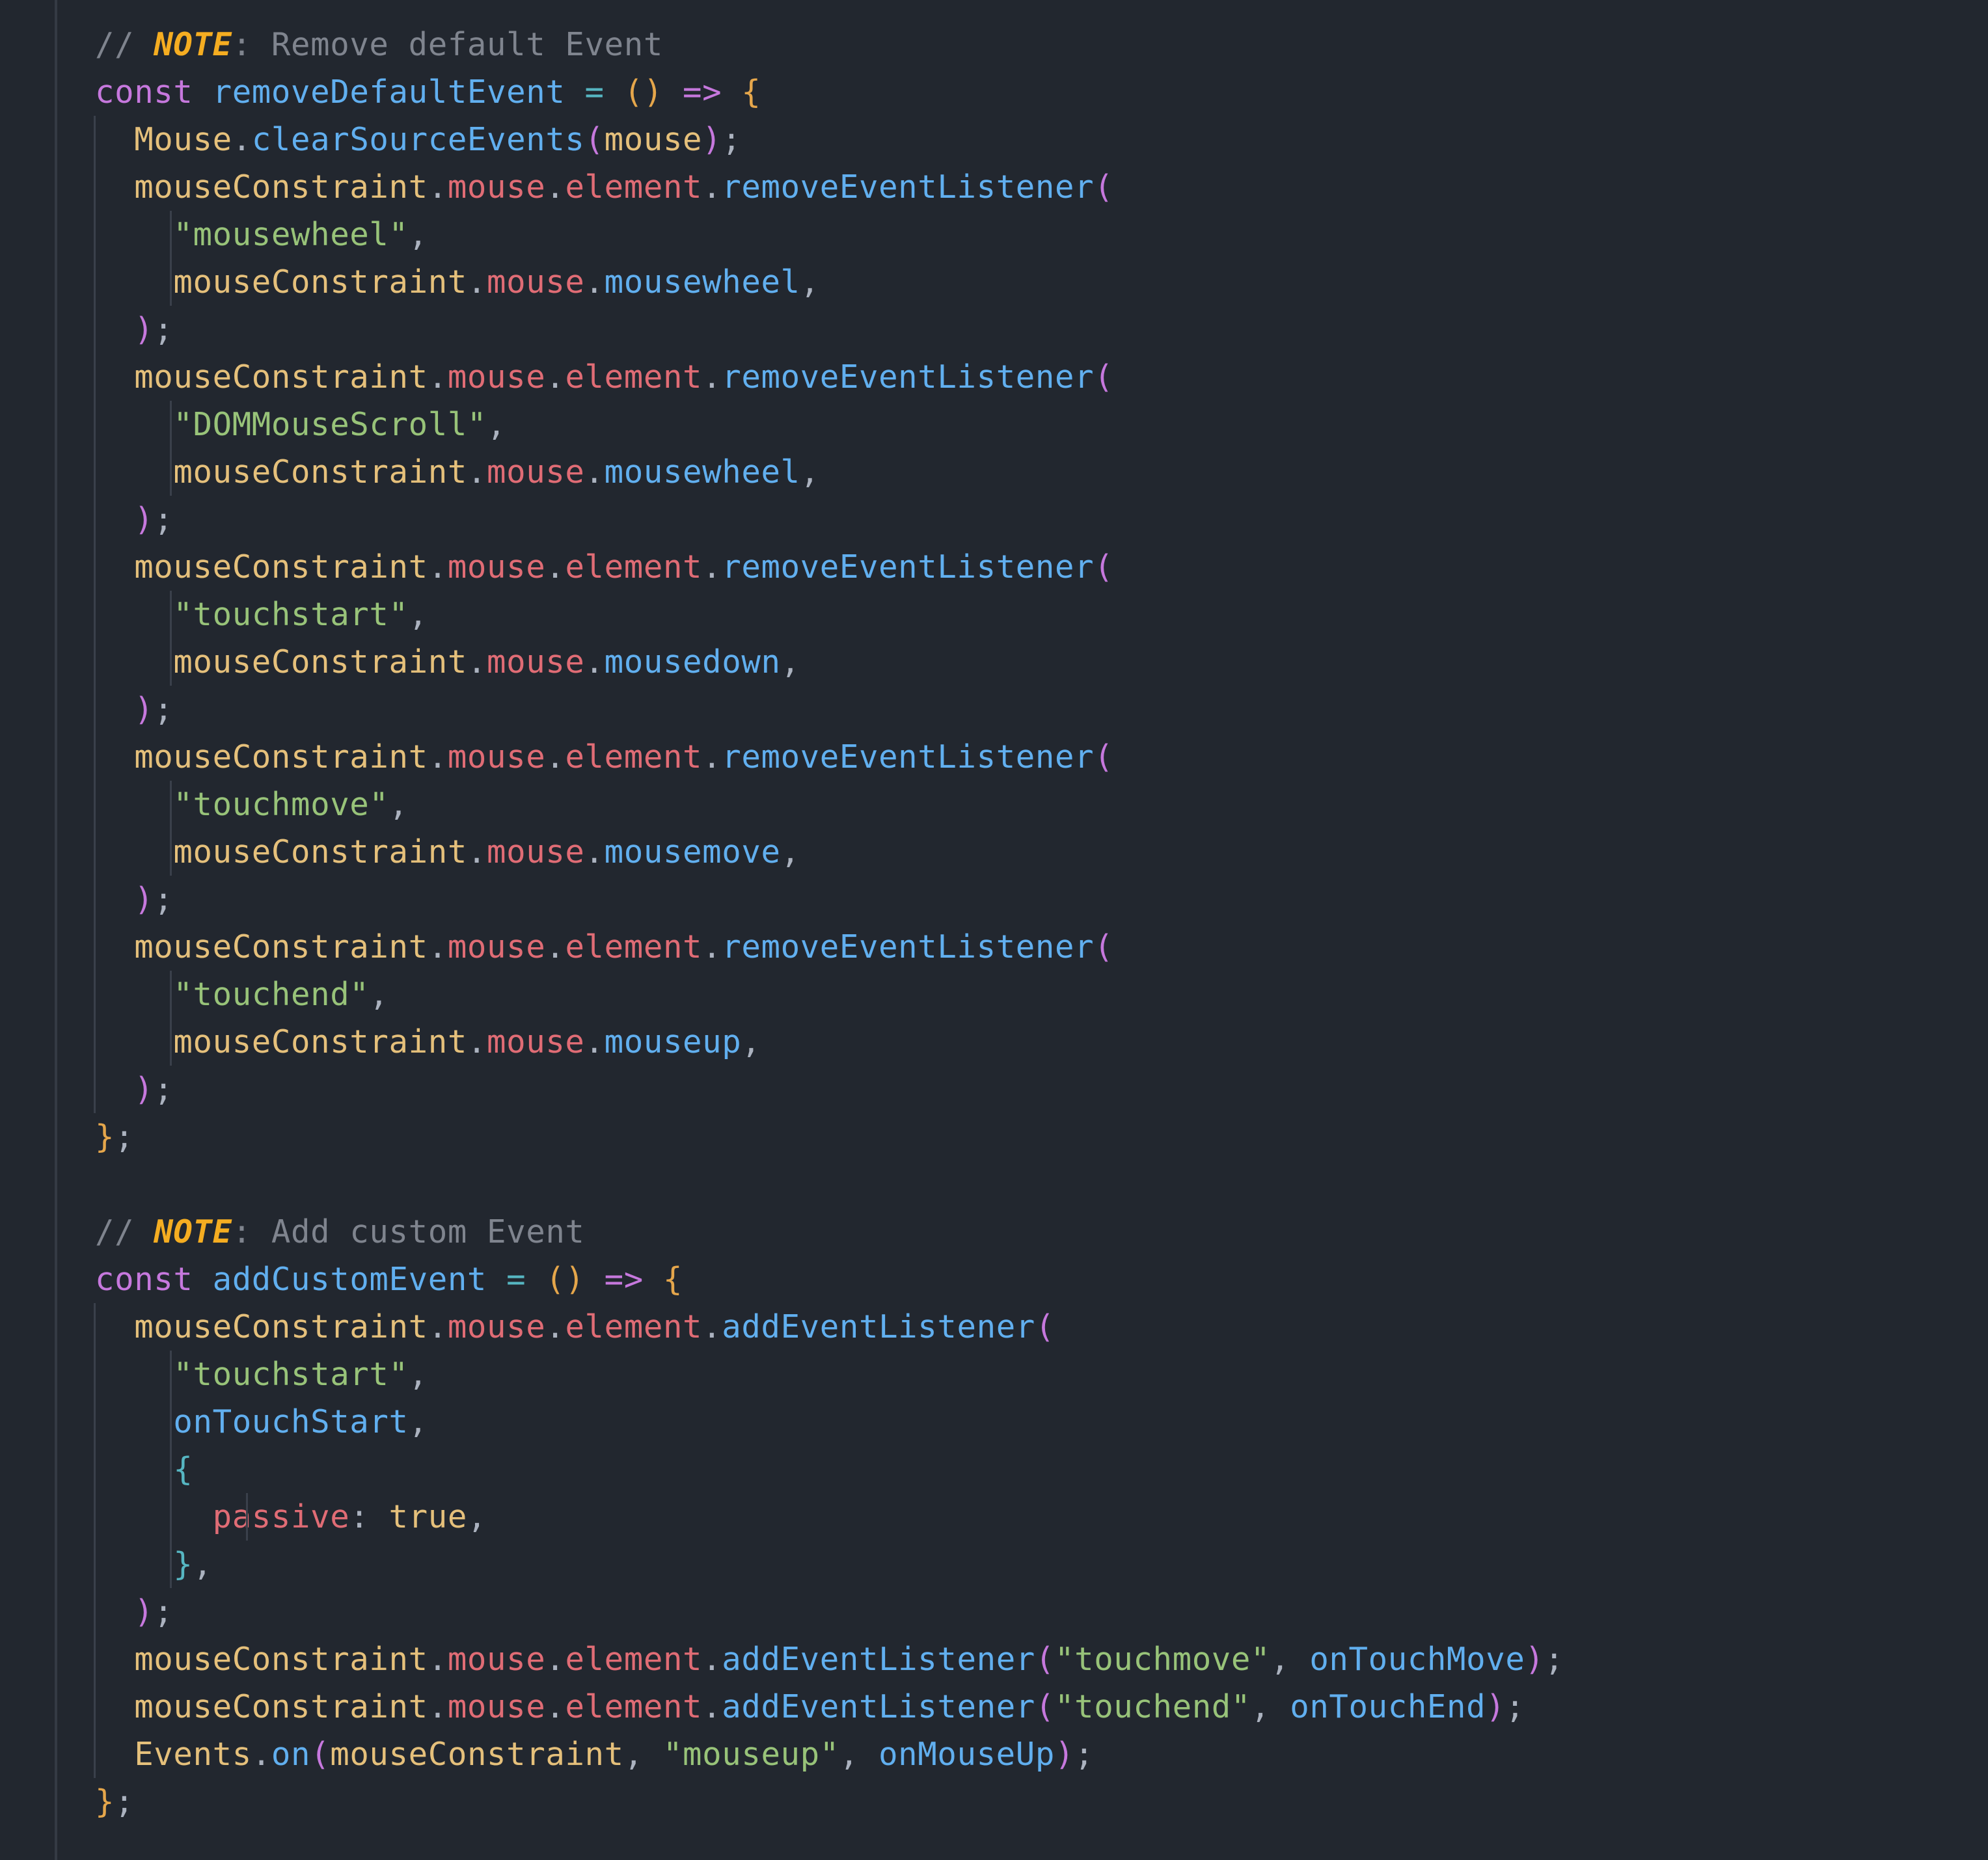  I want to click on code-line: "touchend",, so click(242, 994).